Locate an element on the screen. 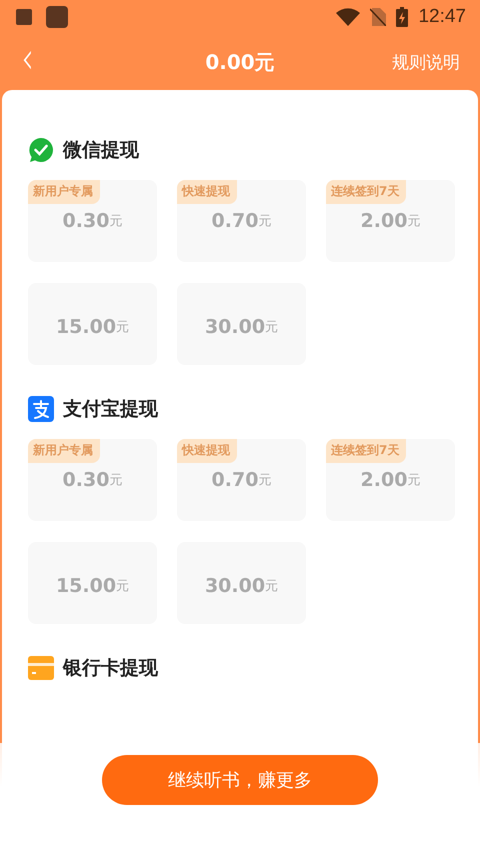 The image size is (480, 853). section-title: 银行卡提现 is located at coordinates (110, 668).